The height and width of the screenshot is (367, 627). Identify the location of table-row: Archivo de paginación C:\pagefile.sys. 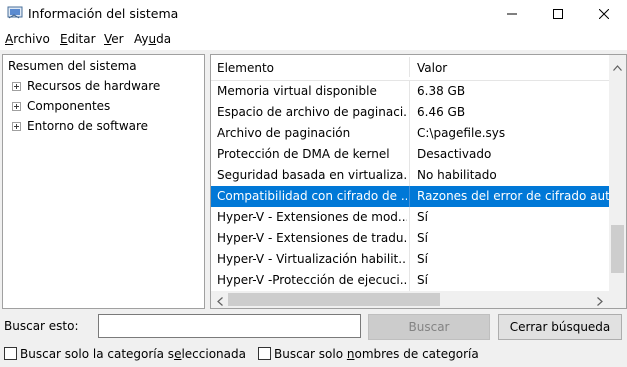
(410, 133).